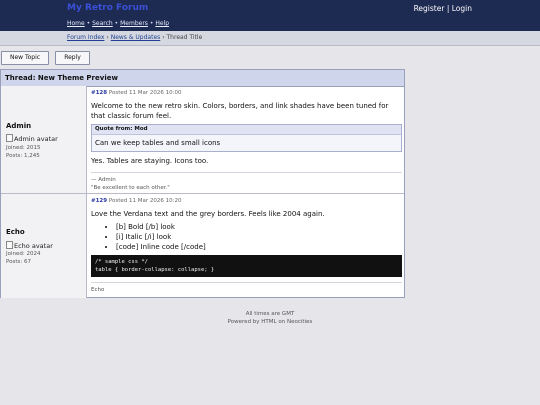 The image size is (540, 405). What do you see at coordinates (145, 201) in the screenshot?
I see `post-date: Posted 11 Mar 2026 10:20` at bounding box center [145, 201].